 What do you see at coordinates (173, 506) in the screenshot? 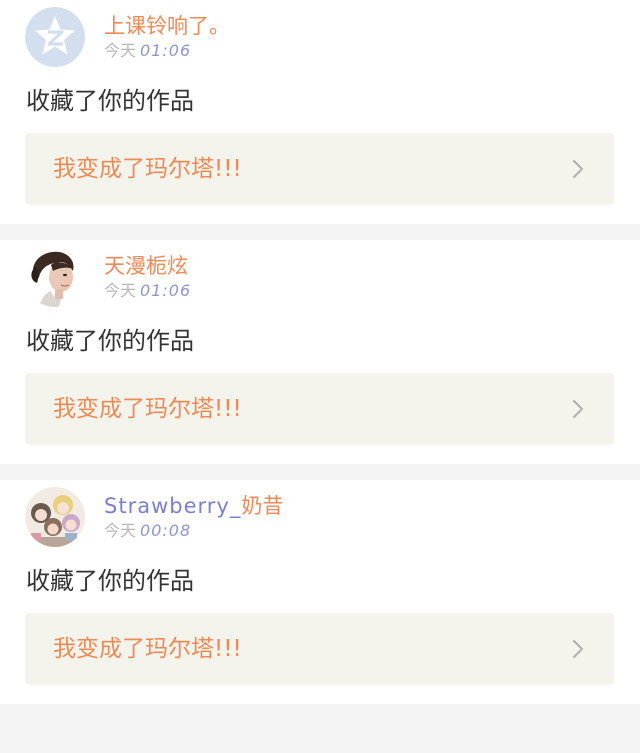
I see `username-latin: Strawberry_` at bounding box center [173, 506].